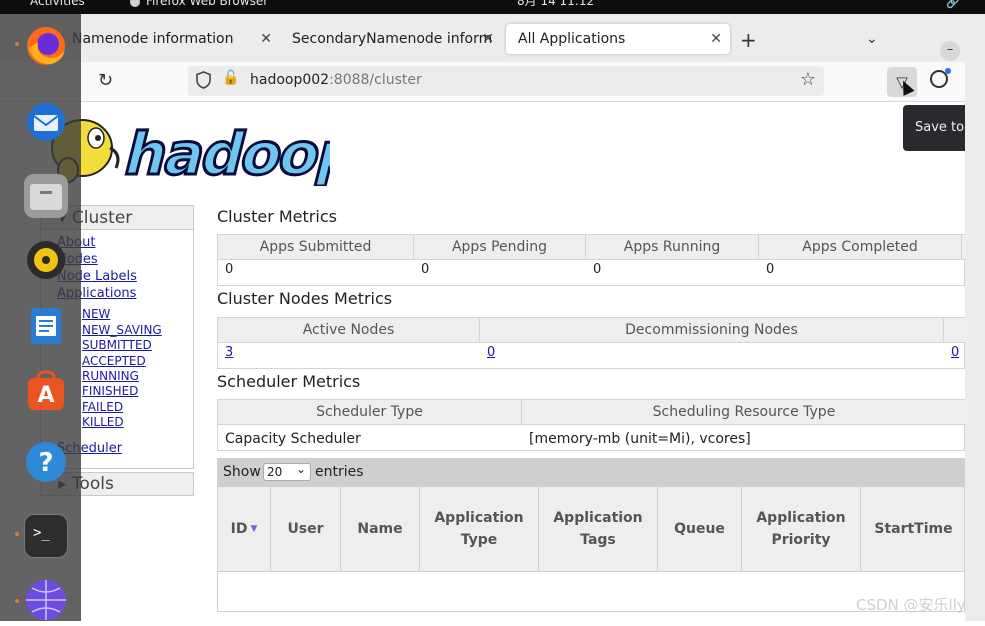  Describe the element at coordinates (349, 330) in the screenshot. I see `header-active-nodes: Active Nodes` at that location.